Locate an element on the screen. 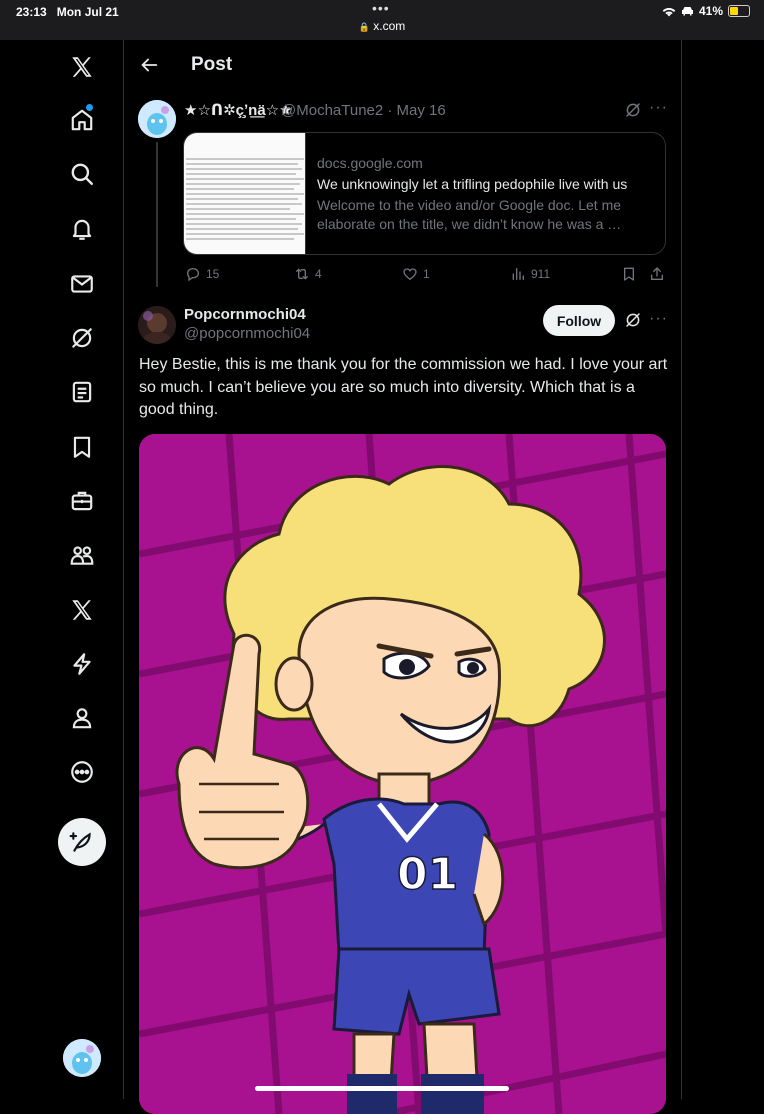 The width and height of the screenshot is (764, 1114). svg-text: 01 is located at coordinates (427, 874).